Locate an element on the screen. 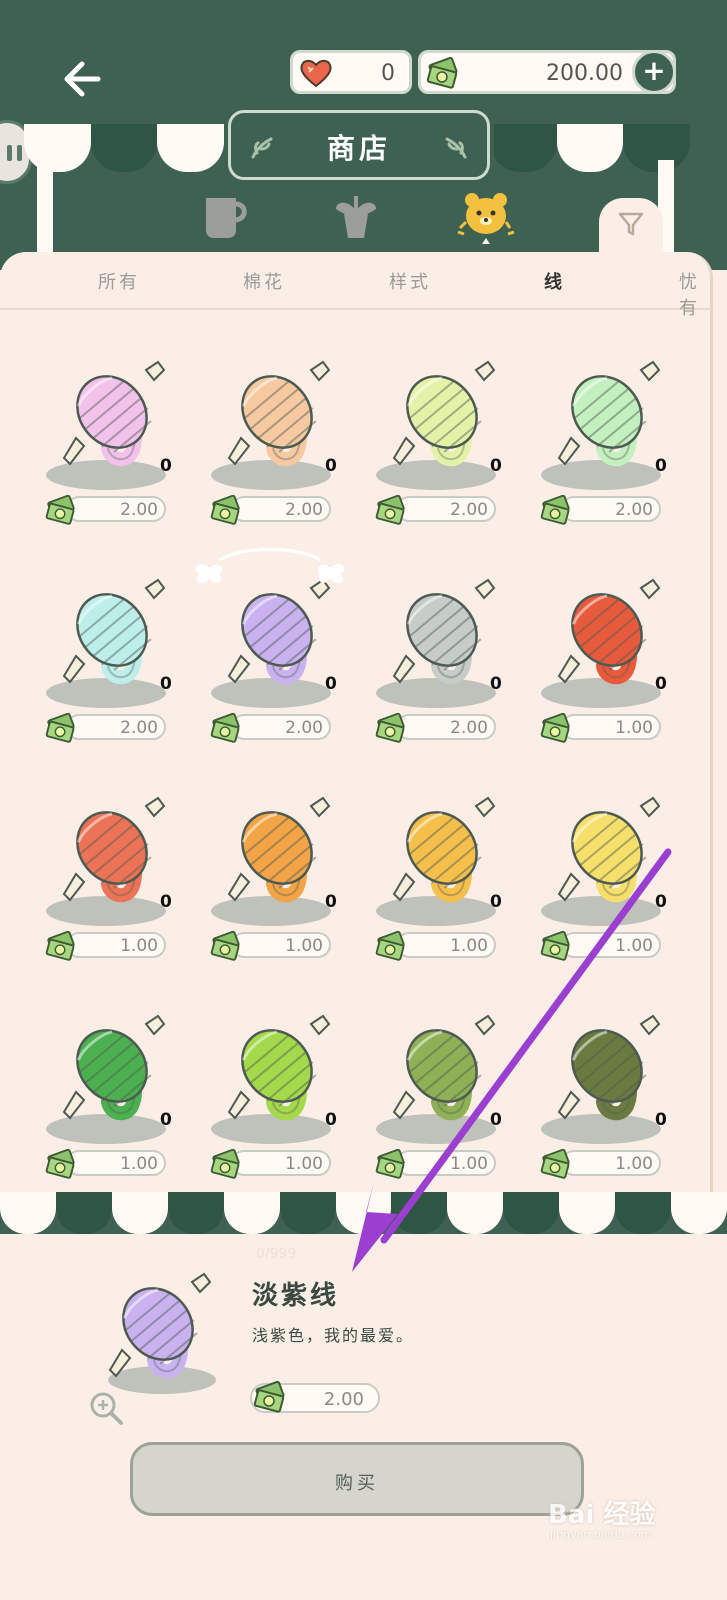 The width and height of the screenshot is (727, 1600). bear-icon is located at coordinates (486, 218).